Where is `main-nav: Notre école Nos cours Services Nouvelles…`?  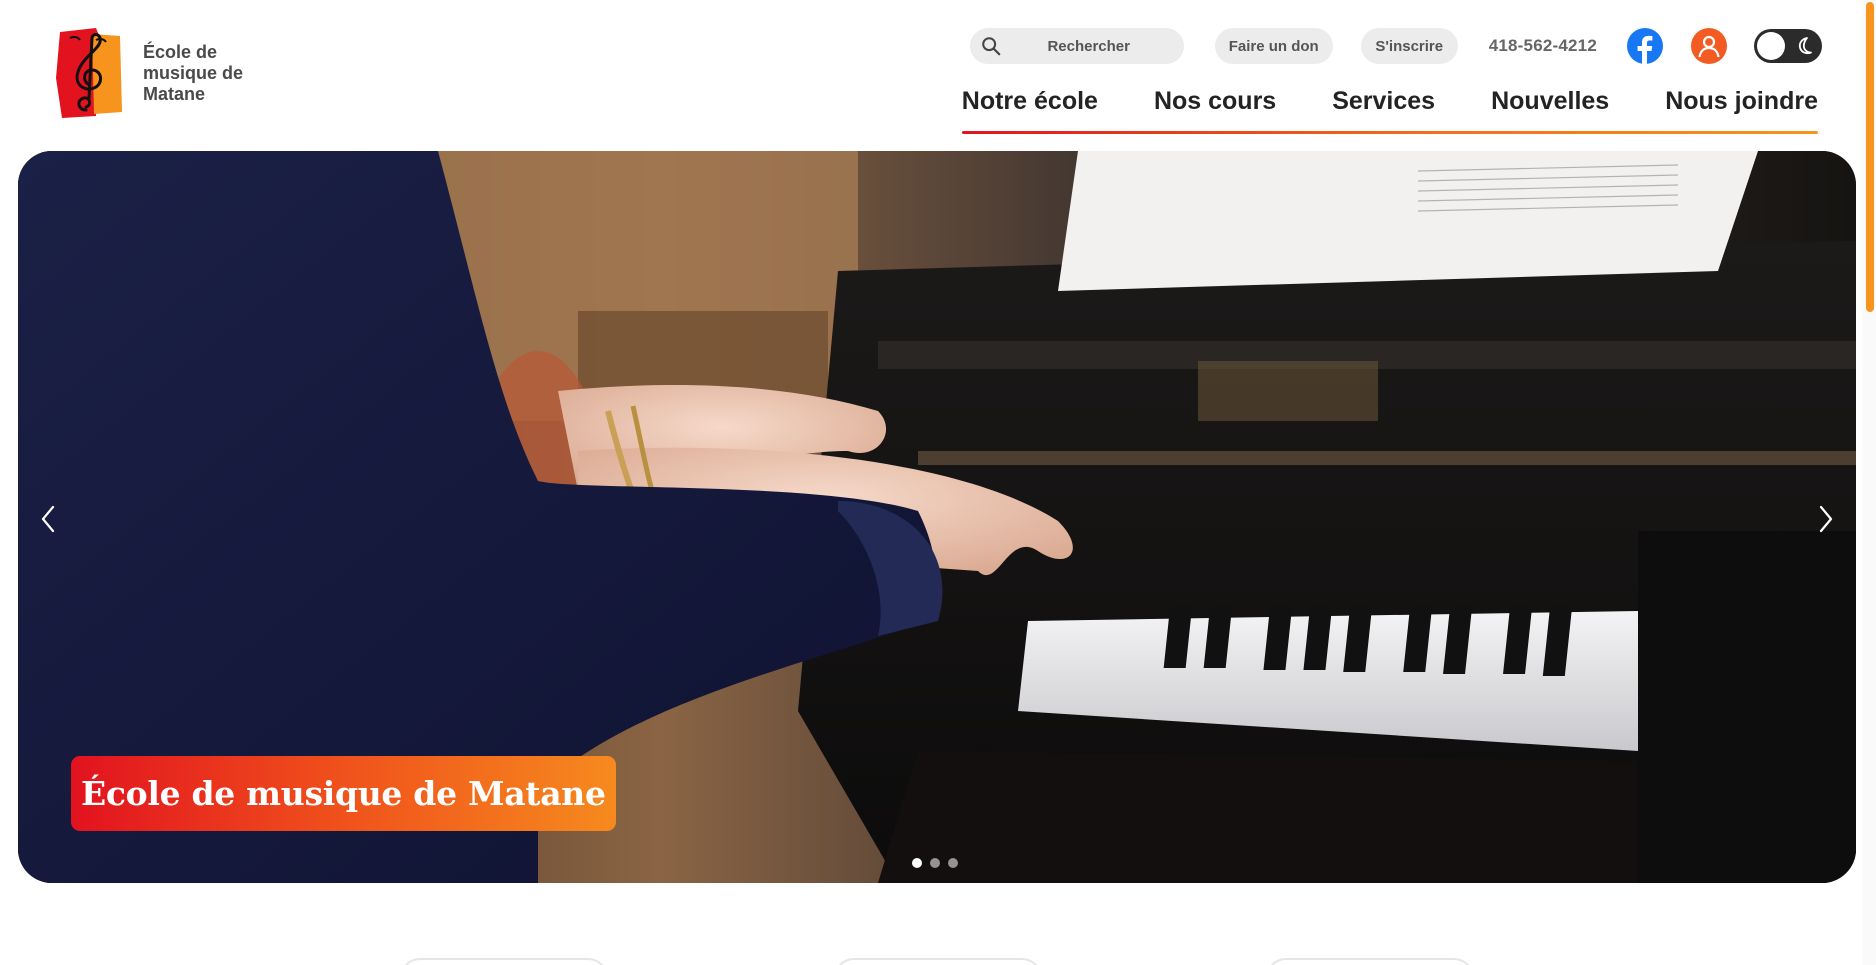
main-nav: Notre école Nos cours Services Nouvelles… is located at coordinates (1389, 109).